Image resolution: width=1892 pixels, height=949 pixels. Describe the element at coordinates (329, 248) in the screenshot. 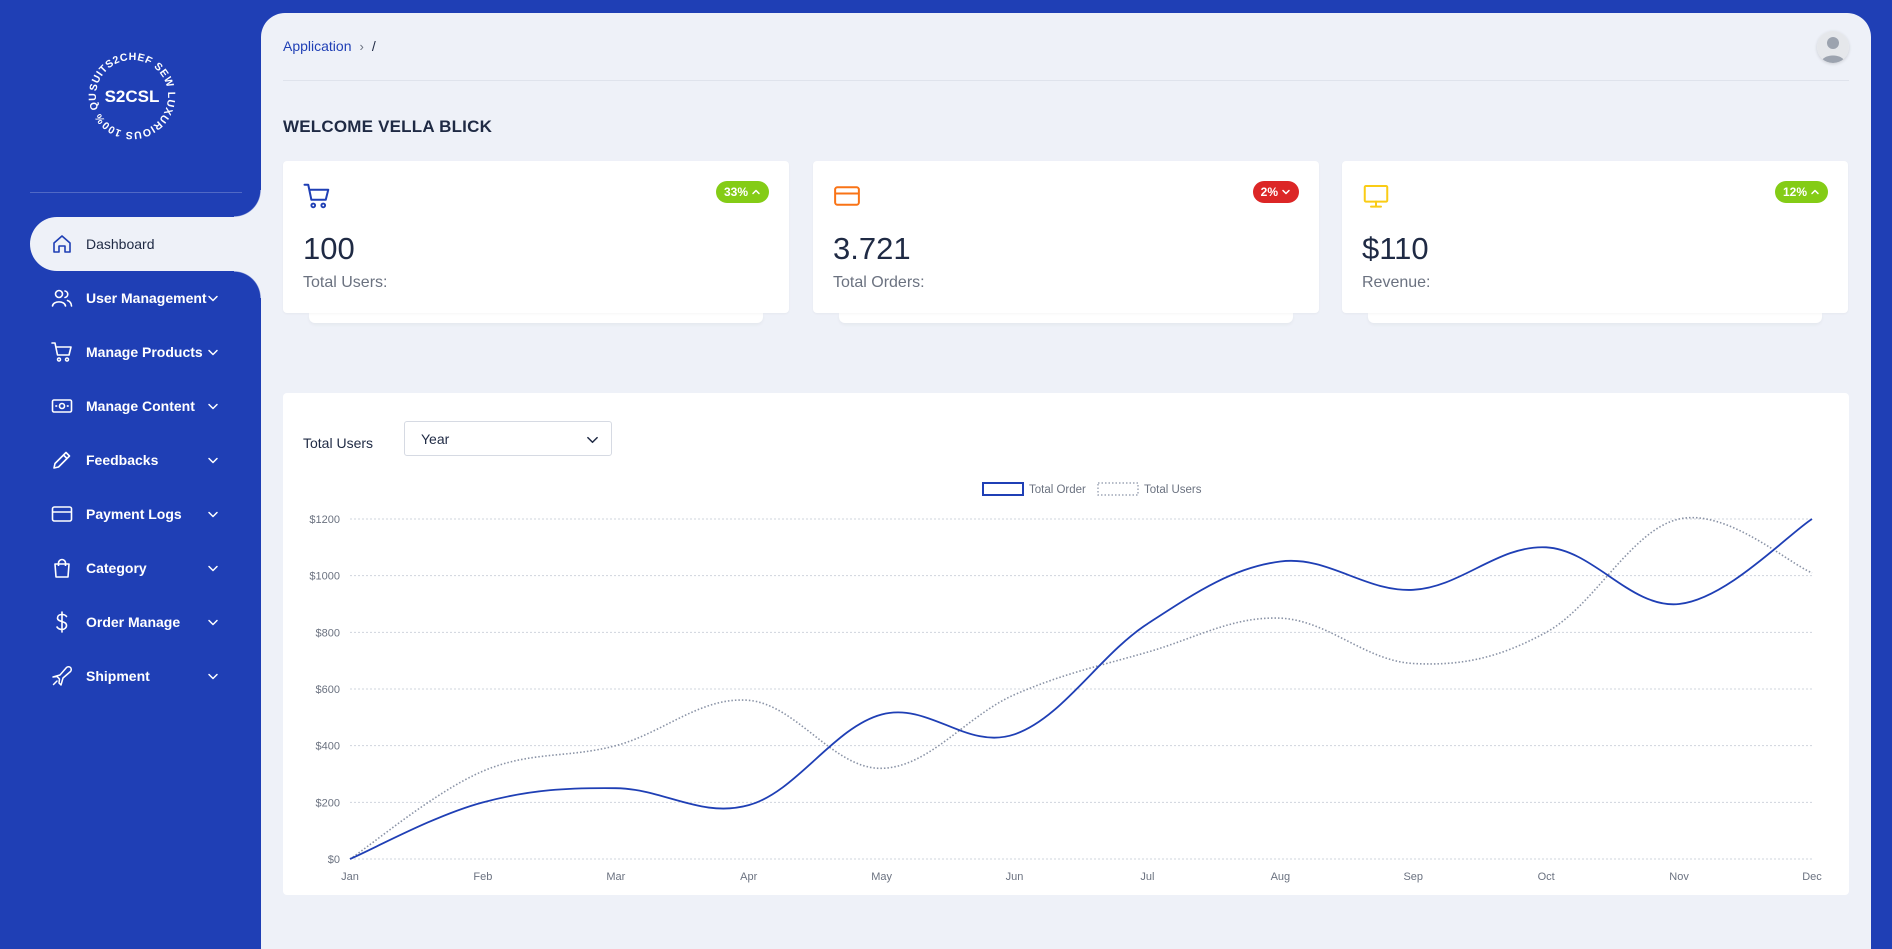

I see `stat-value: 100` at that location.